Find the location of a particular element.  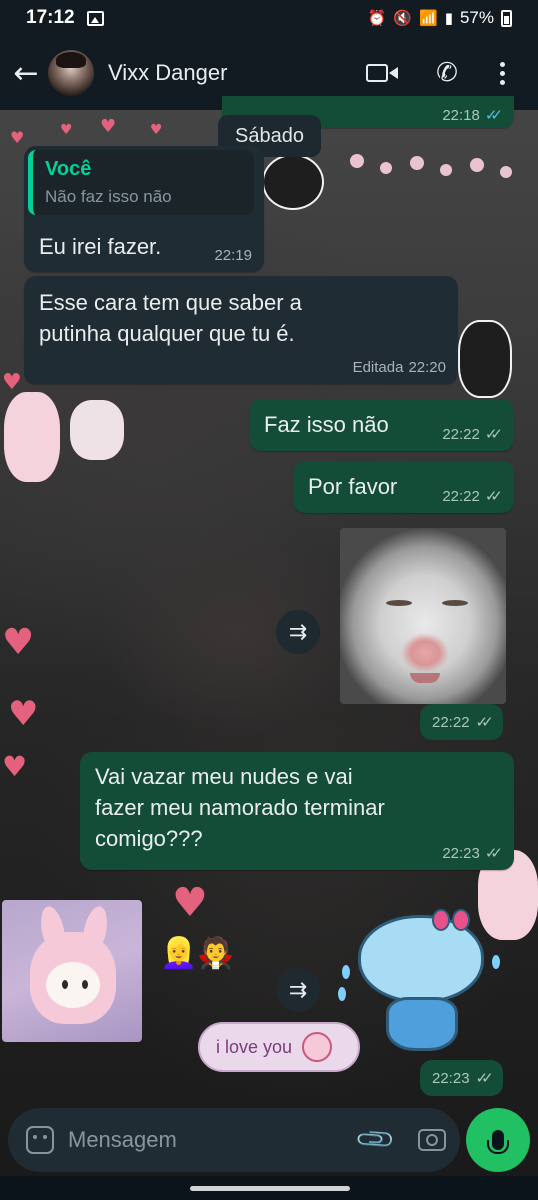

contact-name: Vixx Danger is located at coordinates (167, 73).